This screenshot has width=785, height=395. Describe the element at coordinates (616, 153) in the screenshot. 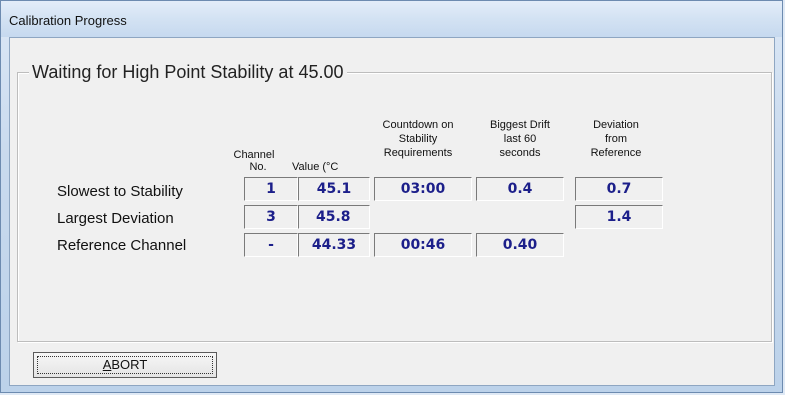

I see `col-header-deviation-line3: Reference` at that location.